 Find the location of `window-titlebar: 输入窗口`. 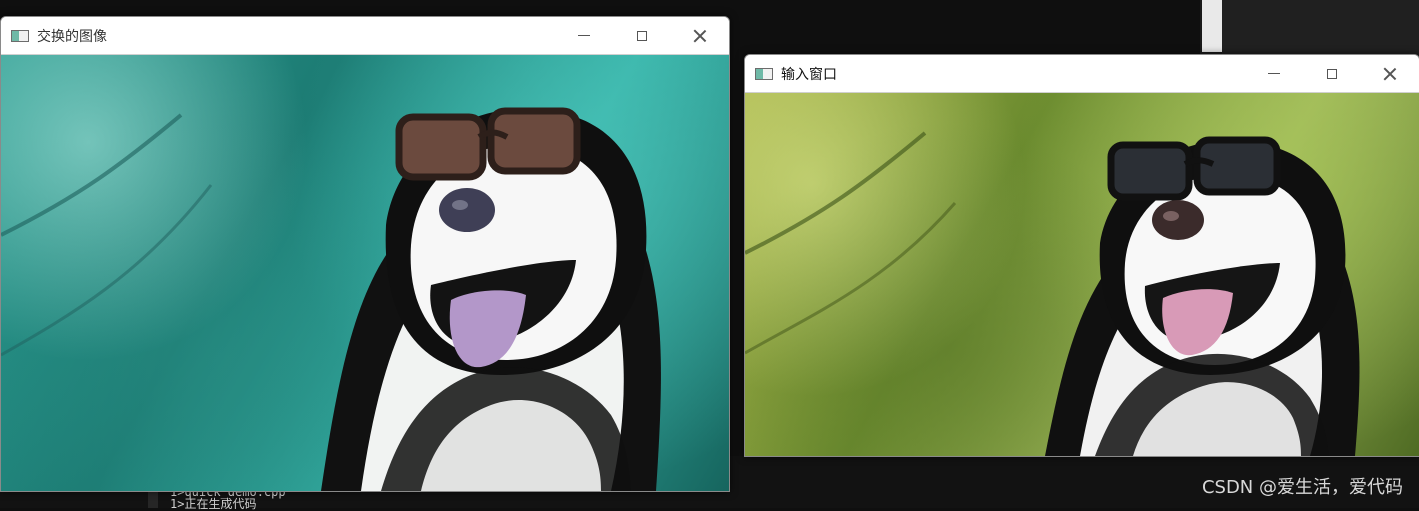

window-titlebar: 输入窗口 is located at coordinates (1082, 74).